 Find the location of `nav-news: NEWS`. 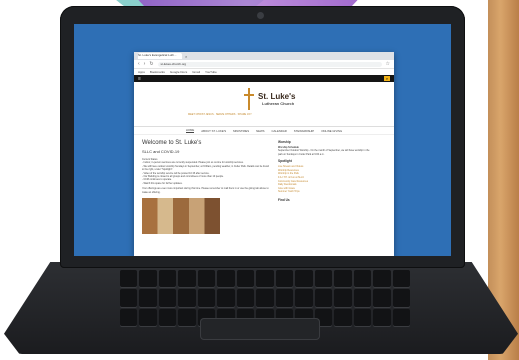

nav-news: NEWS is located at coordinates (260, 131).